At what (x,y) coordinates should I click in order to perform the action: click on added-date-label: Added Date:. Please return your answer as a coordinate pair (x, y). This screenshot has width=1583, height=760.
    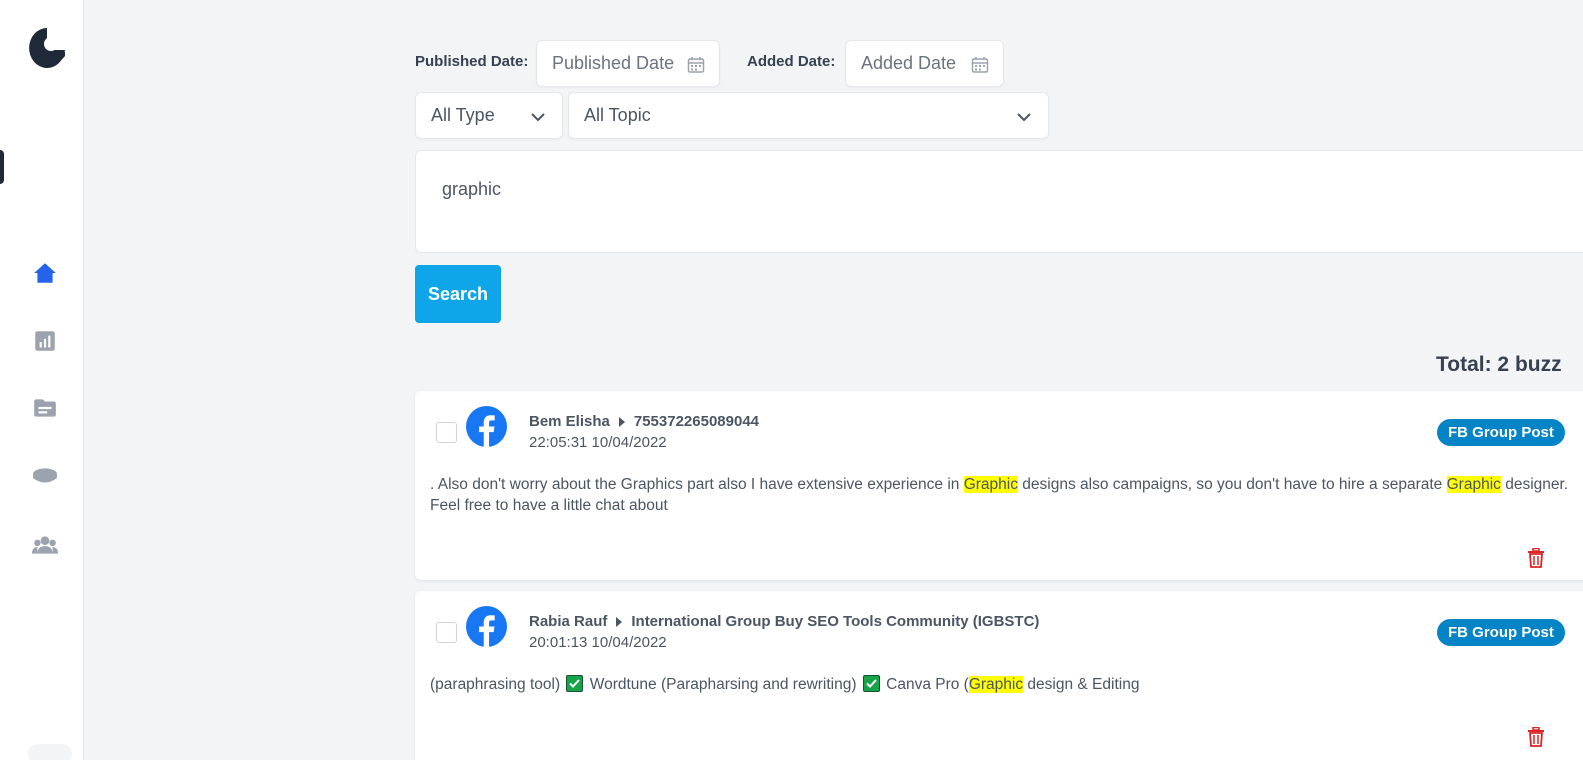
    Looking at the image, I should click on (791, 61).